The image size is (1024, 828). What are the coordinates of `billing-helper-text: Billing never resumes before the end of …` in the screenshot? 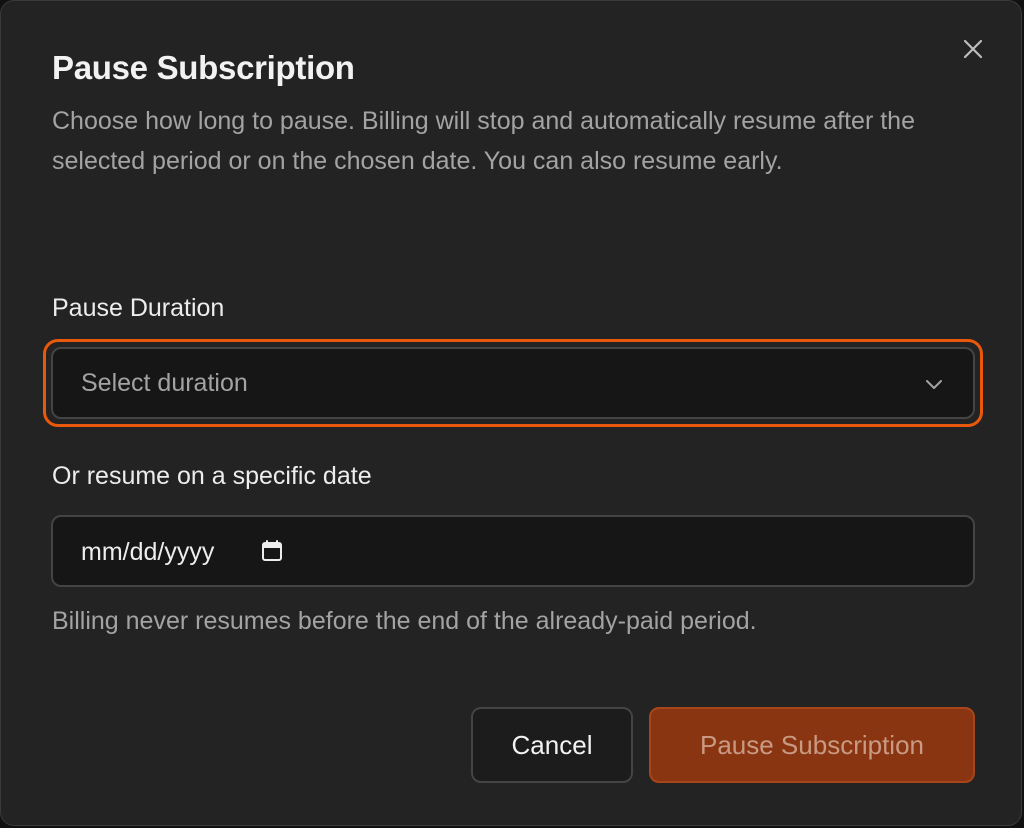 It's located at (404, 621).